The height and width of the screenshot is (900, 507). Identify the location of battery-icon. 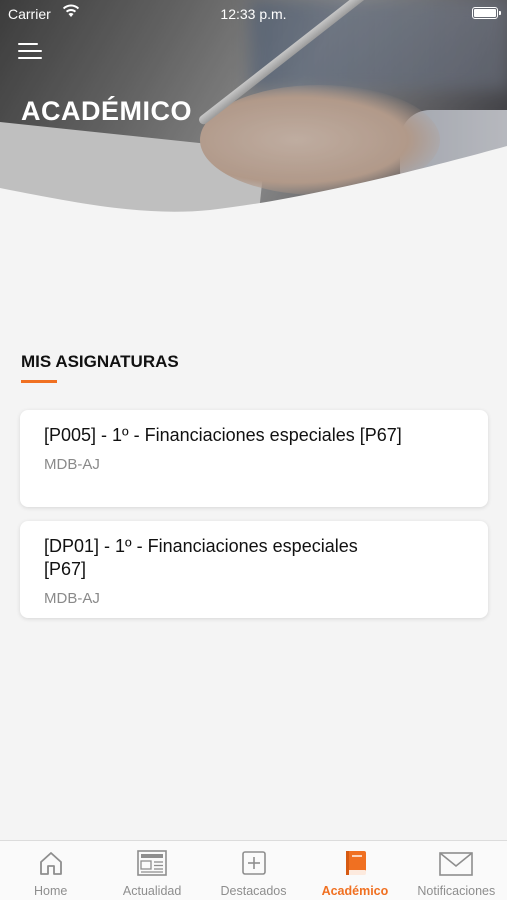
(486, 13).